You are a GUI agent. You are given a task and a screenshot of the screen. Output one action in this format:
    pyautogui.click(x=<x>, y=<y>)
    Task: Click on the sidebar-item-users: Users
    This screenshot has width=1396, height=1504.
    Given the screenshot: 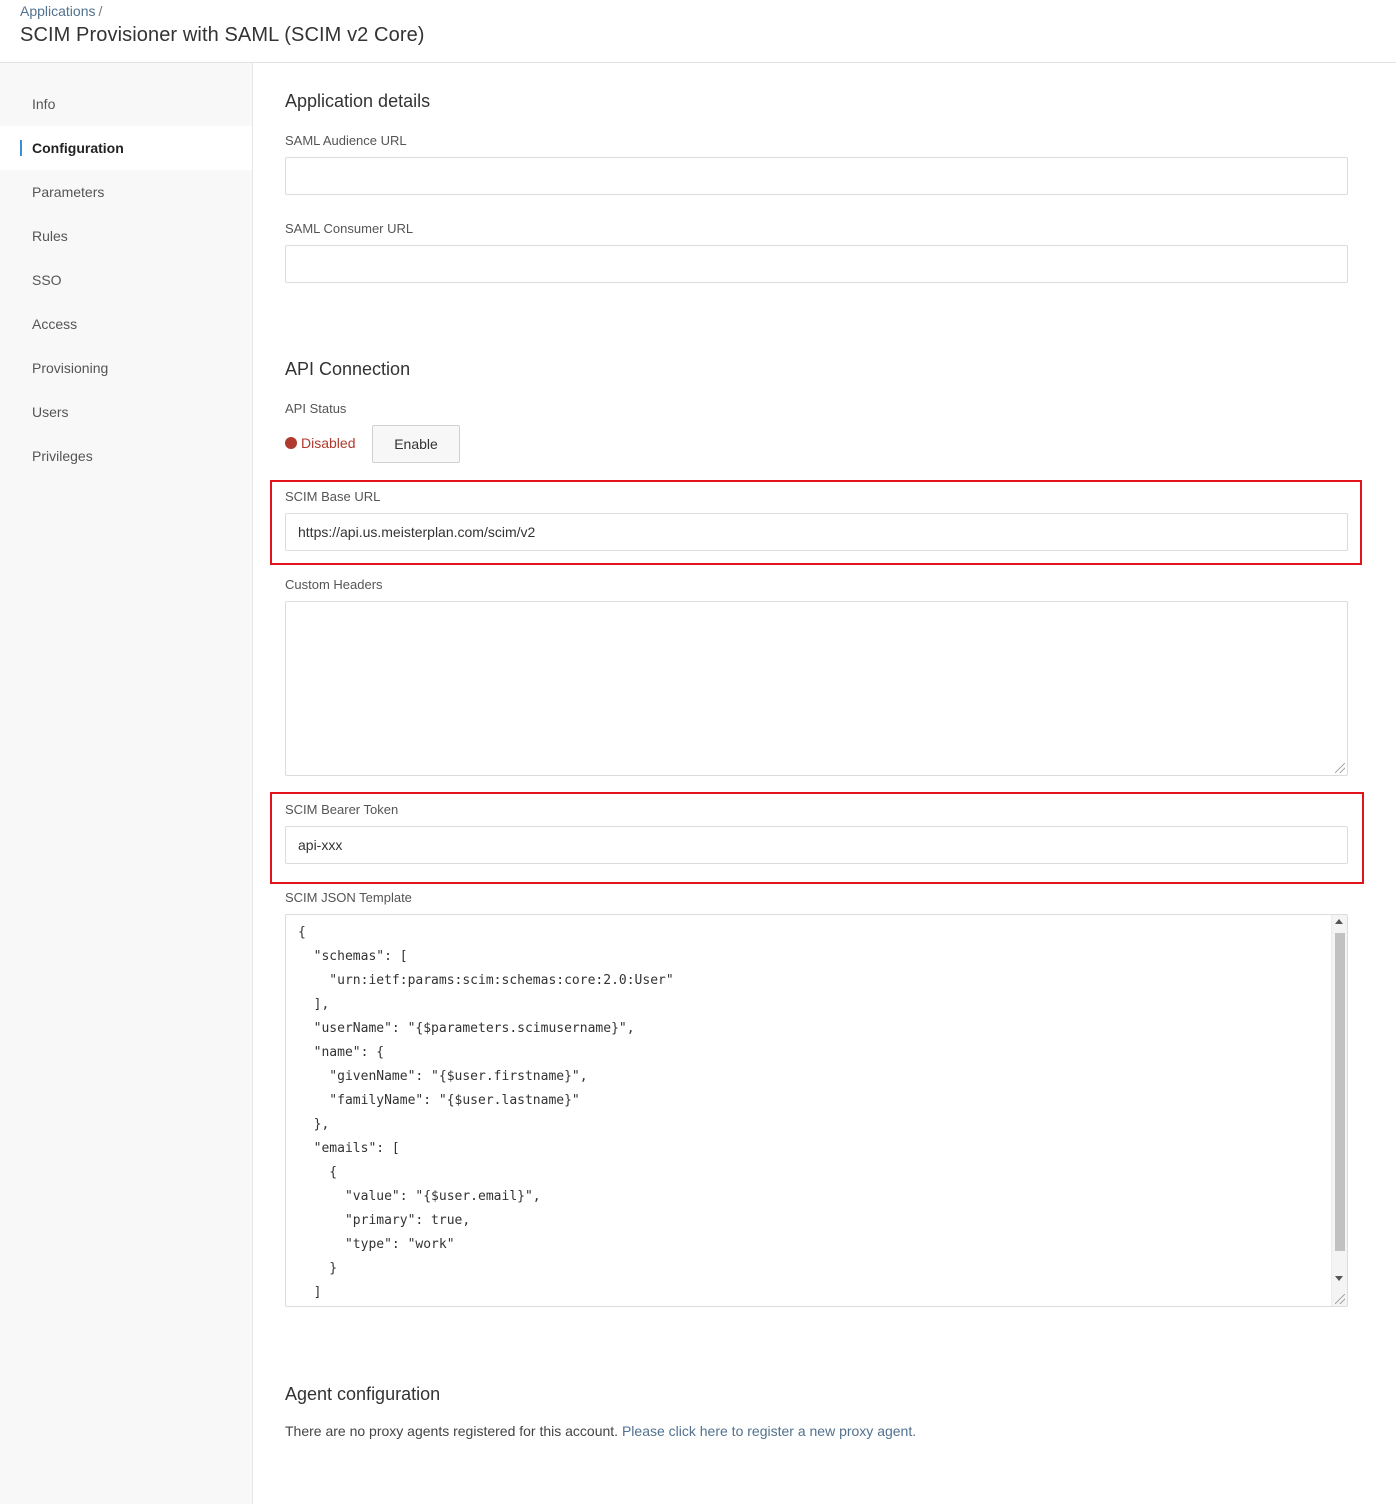 What is the action you would take?
    pyautogui.click(x=126, y=412)
    